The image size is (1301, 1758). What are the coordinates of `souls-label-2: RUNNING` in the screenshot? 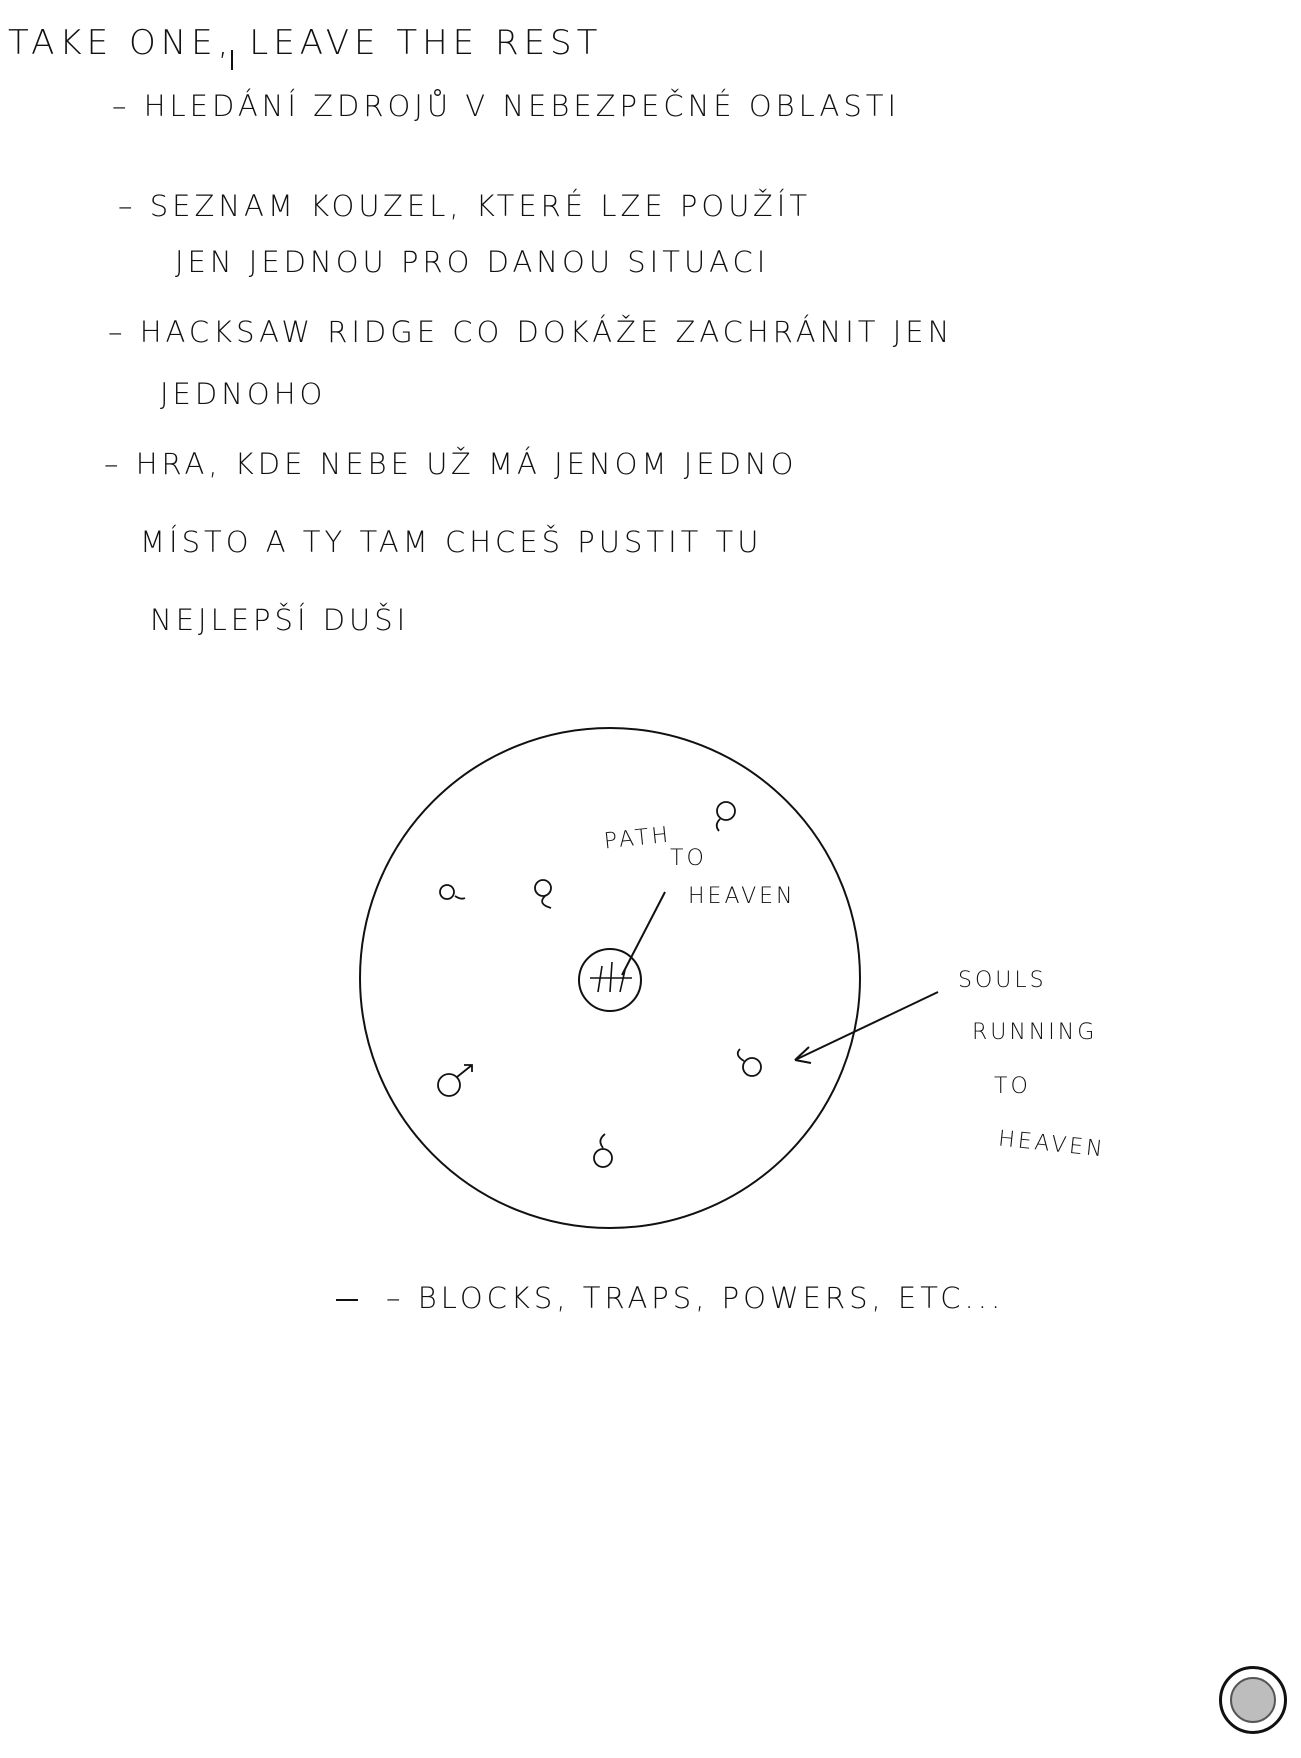 It's located at (1035, 1032).